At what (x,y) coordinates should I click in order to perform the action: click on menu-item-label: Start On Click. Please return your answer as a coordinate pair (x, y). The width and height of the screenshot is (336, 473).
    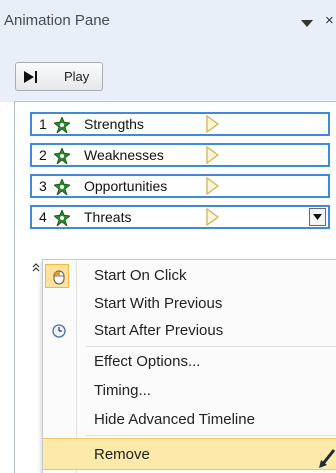
    Looking at the image, I should click on (140, 275).